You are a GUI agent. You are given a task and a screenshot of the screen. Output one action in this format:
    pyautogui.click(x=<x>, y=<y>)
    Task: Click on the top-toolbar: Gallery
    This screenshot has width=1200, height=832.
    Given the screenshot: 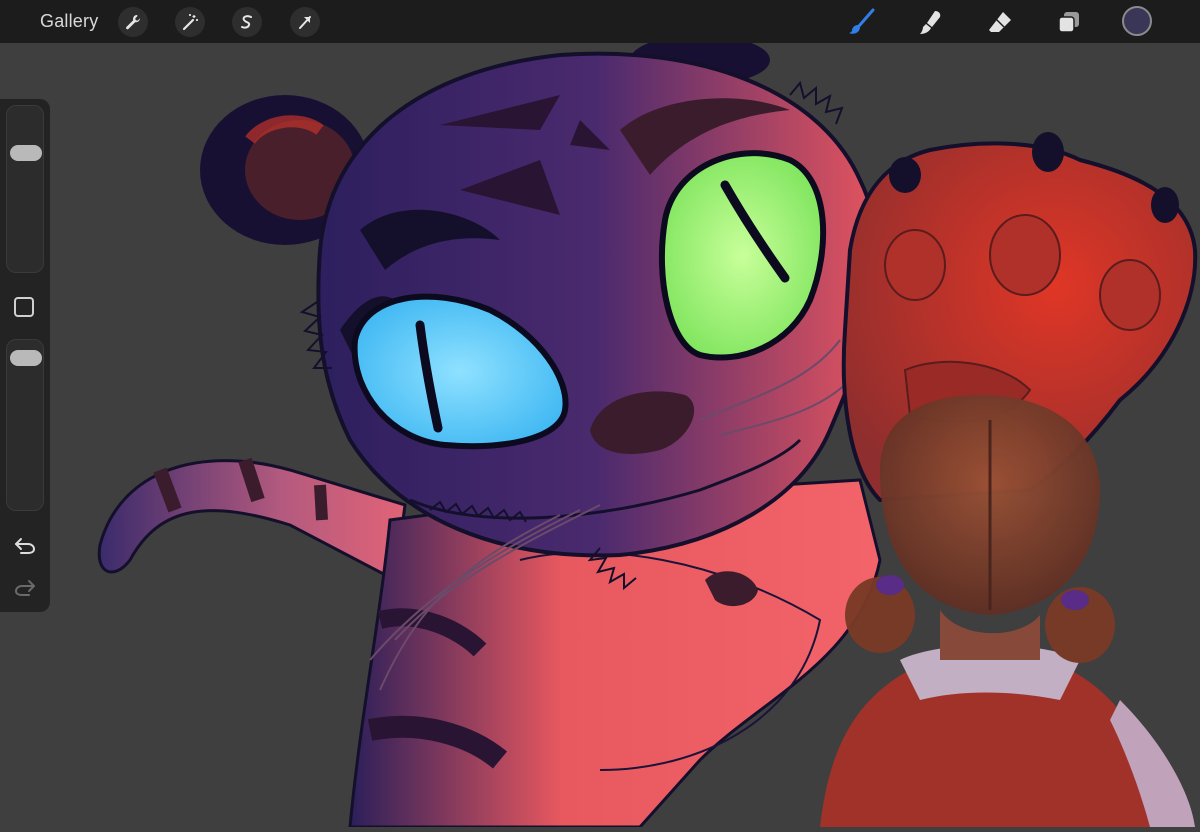 What is the action you would take?
    pyautogui.click(x=600, y=21)
    